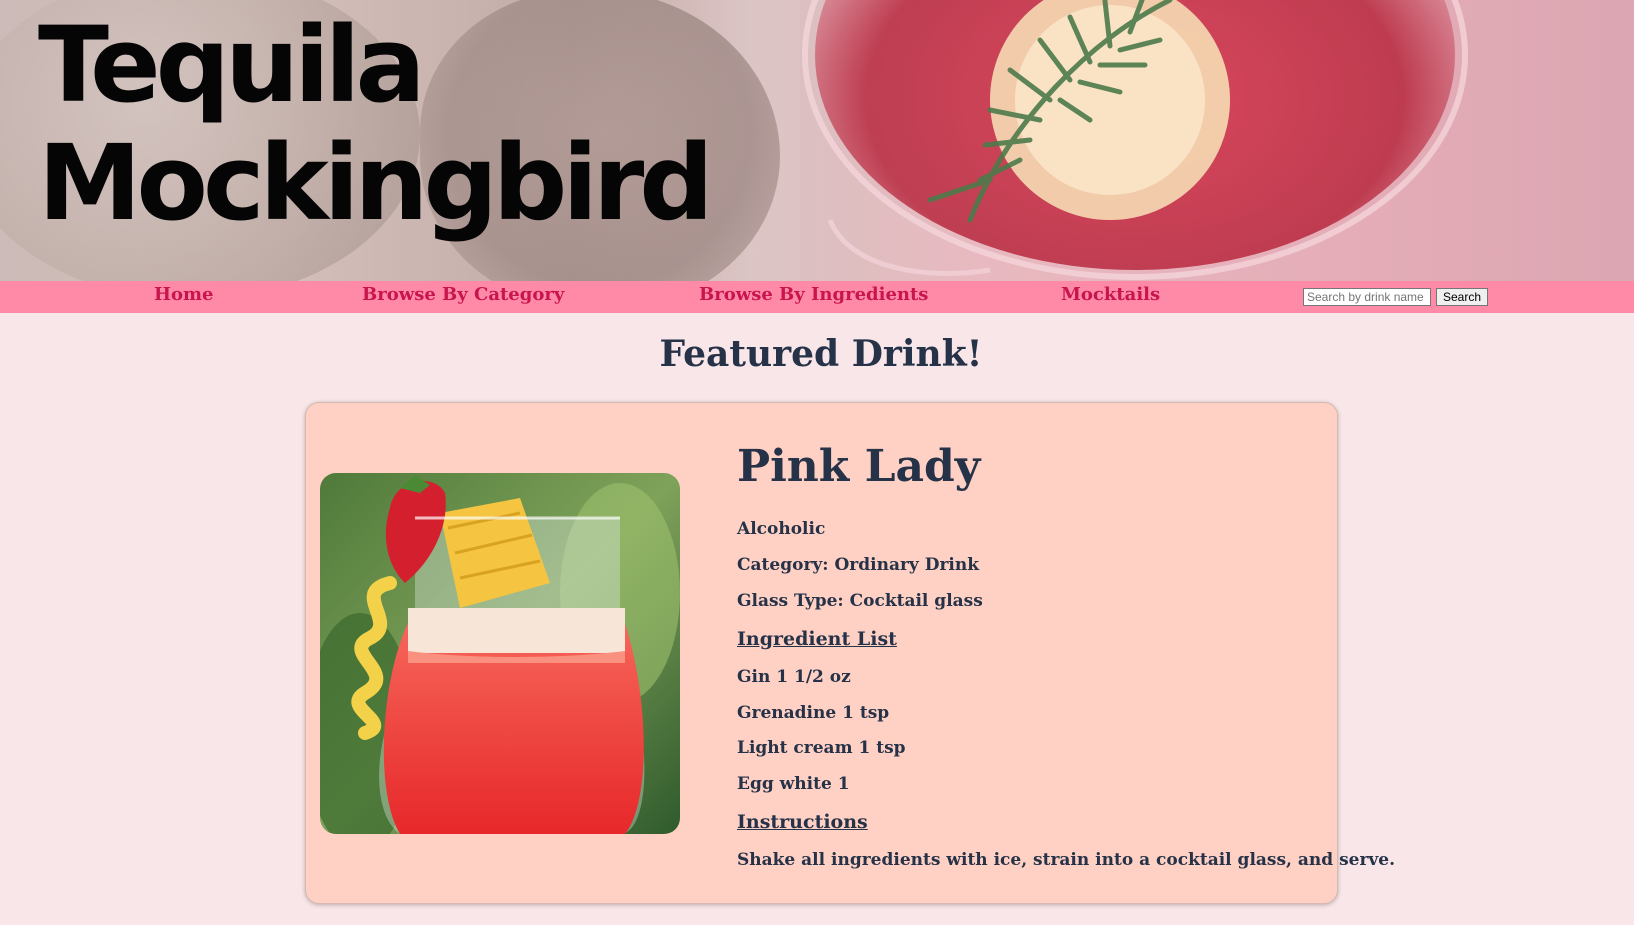 The height and width of the screenshot is (925, 1634). What do you see at coordinates (802, 822) in the screenshot?
I see `instructions-heading: Instructions` at bounding box center [802, 822].